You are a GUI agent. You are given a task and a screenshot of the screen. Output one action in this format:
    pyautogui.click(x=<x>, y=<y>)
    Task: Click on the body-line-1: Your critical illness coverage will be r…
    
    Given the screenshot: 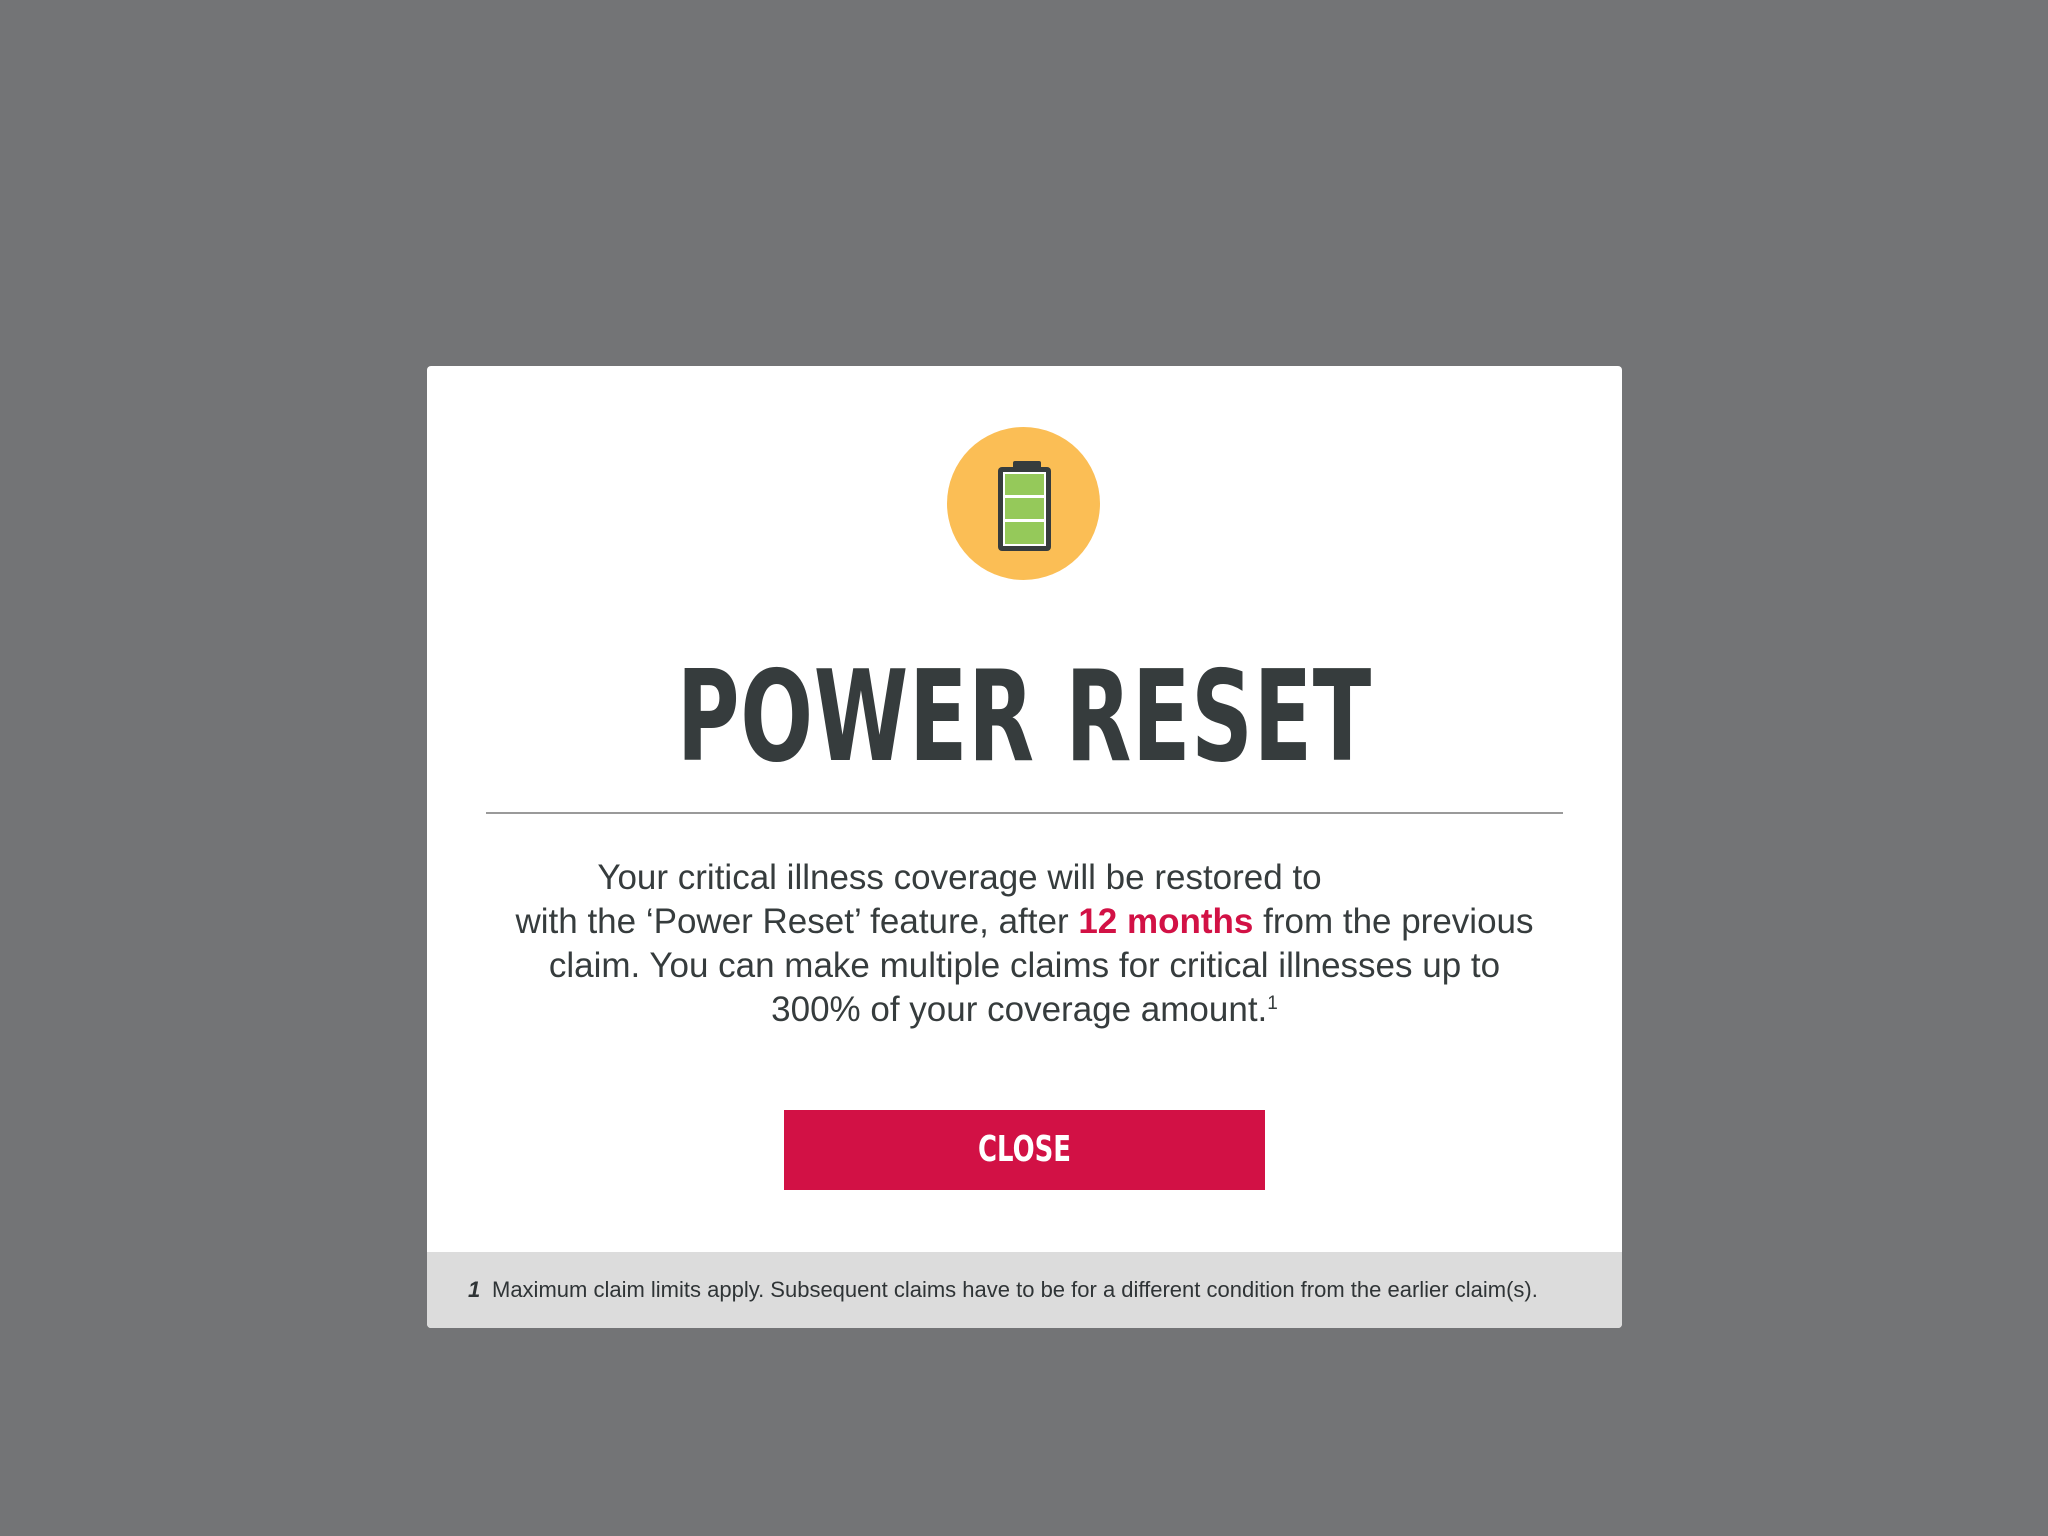 What is the action you would take?
    pyautogui.click(x=959, y=877)
    